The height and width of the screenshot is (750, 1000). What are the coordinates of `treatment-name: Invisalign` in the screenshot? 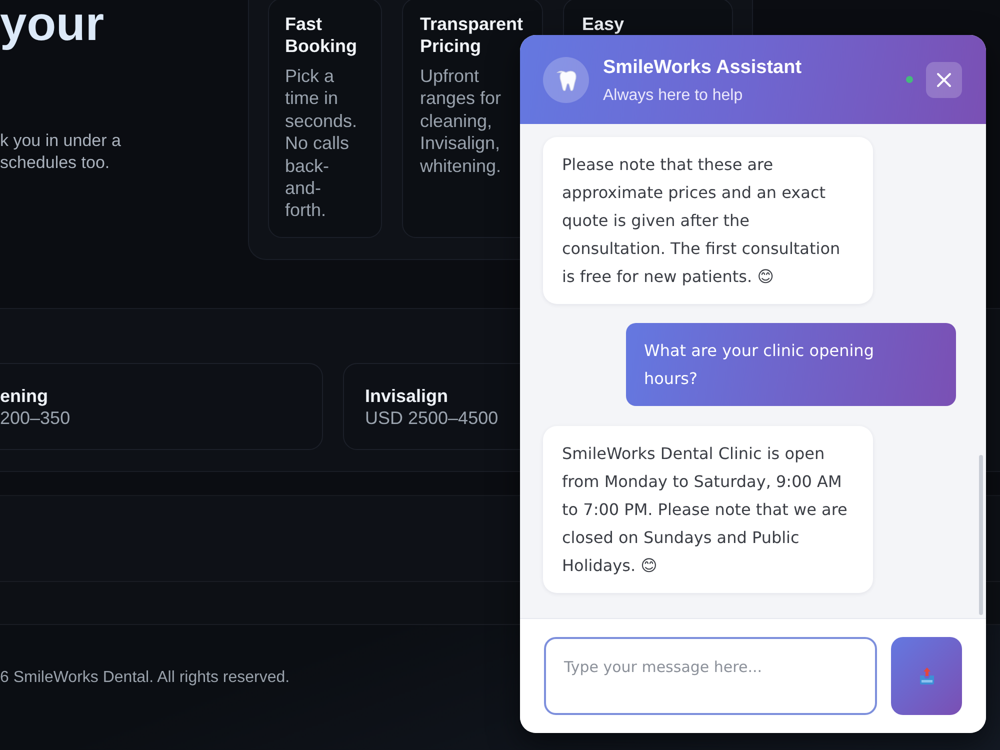 It's located at (407, 396).